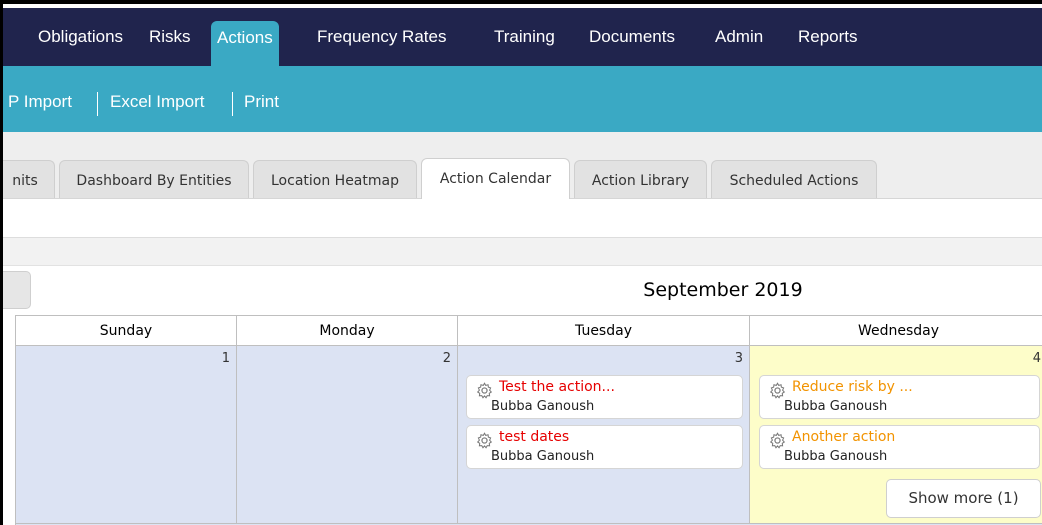 This screenshot has height=525, width=1042. I want to click on calendar-event: Reduce risk by ... Bubba Ganoush, so click(899, 397).